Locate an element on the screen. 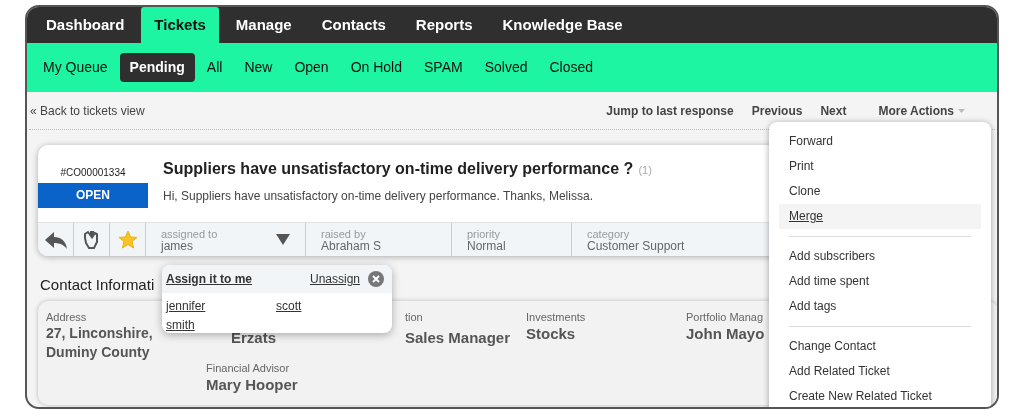 This screenshot has height=420, width=1019. field-value: Abraham S is located at coordinates (351, 245).